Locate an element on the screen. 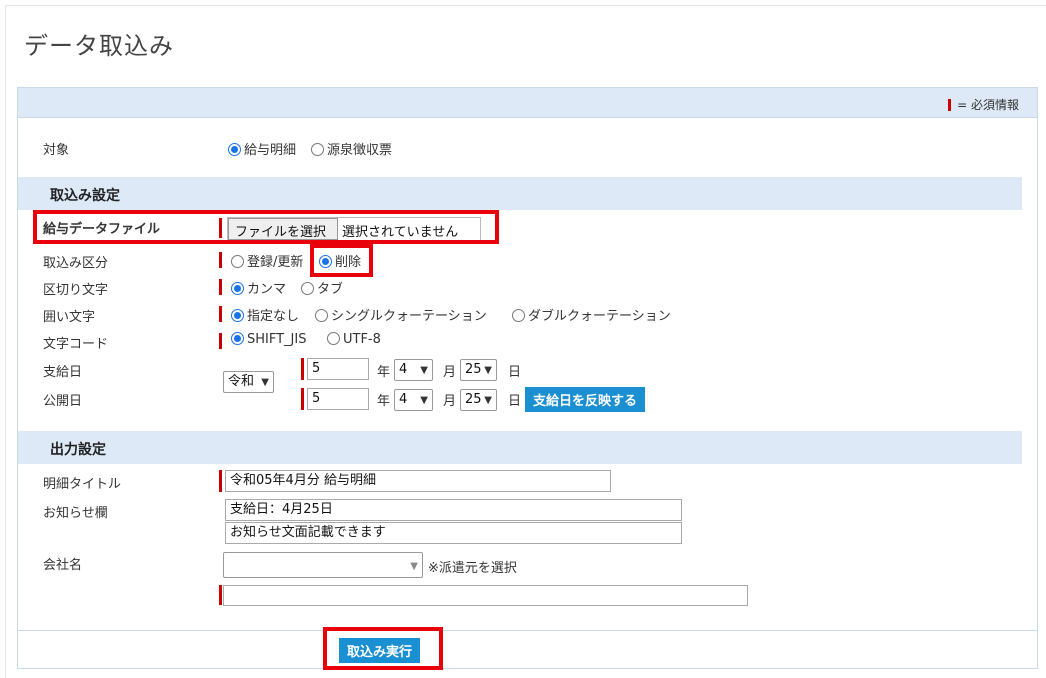 The height and width of the screenshot is (678, 1046). publish-day-select: 25 ▼ is located at coordinates (478, 400).